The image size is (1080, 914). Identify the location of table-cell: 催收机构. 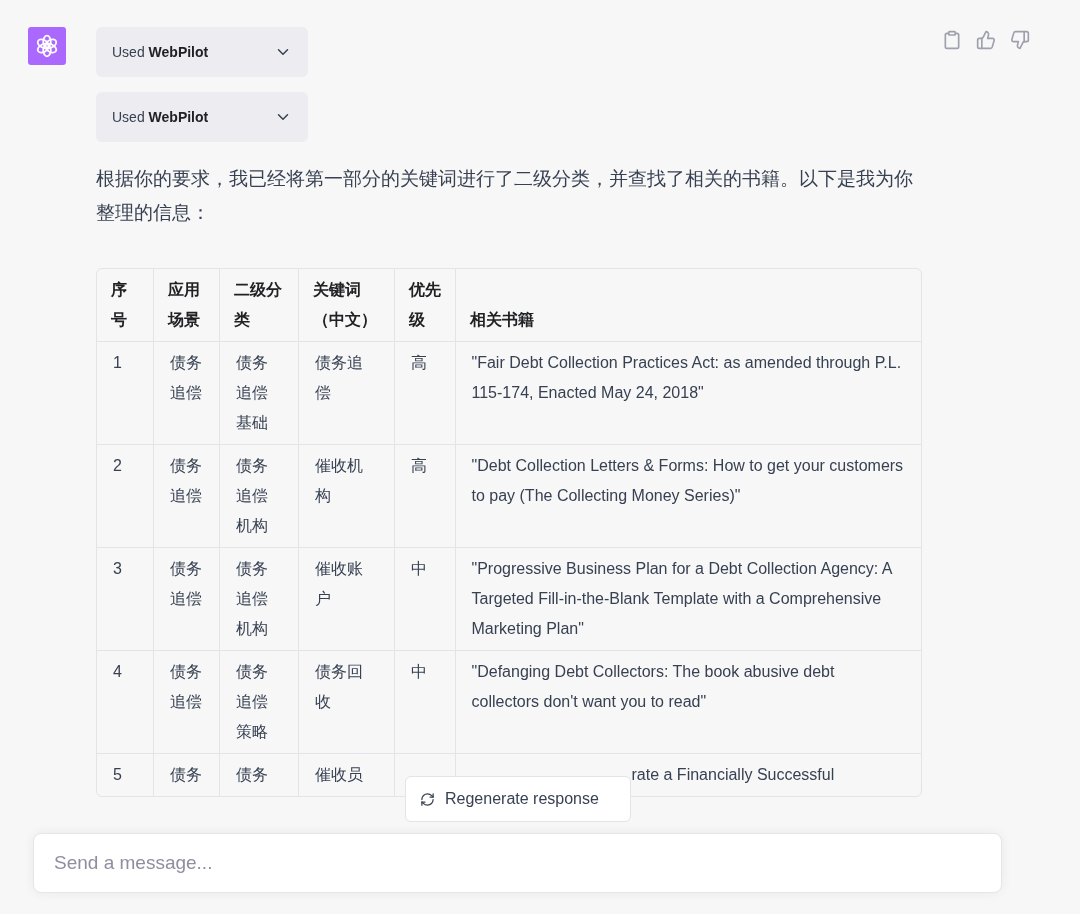
(338, 480).